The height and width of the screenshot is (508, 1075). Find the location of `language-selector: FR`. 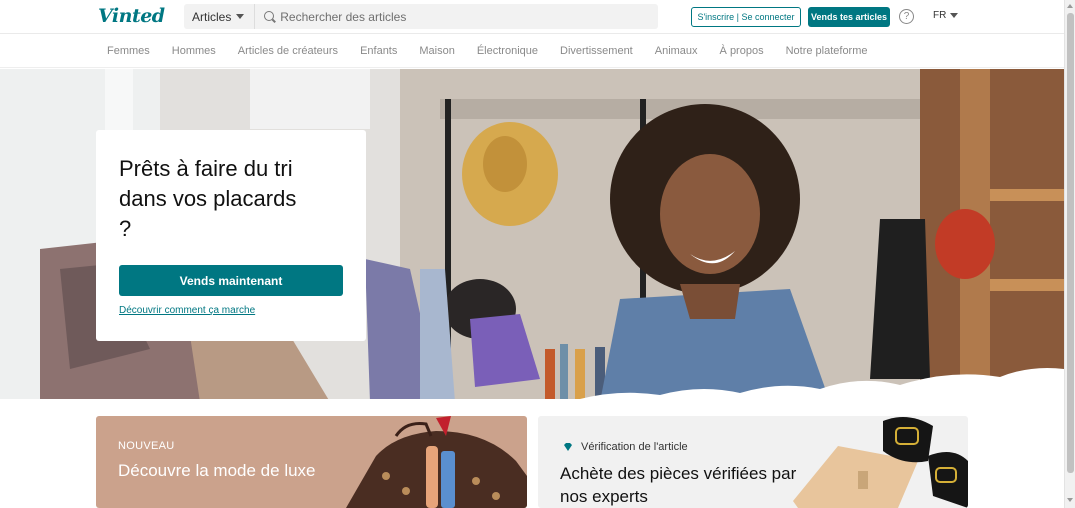

language-selector: FR is located at coordinates (946, 15).